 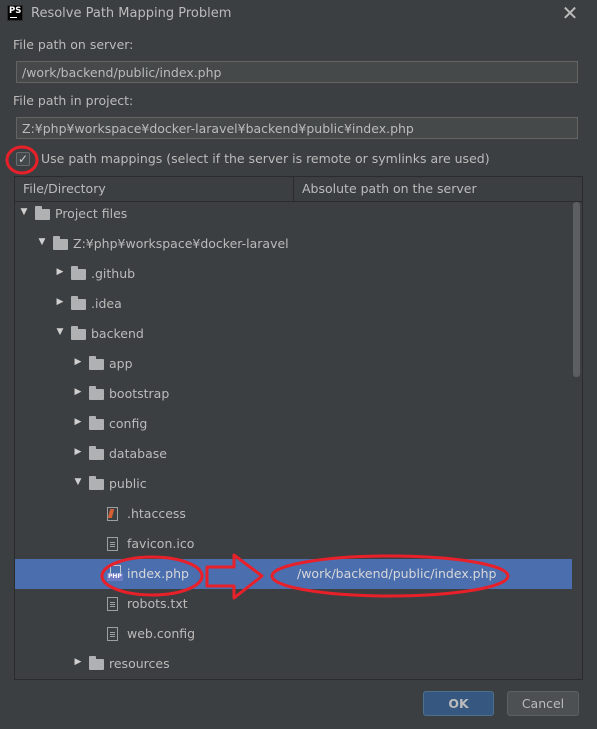 I want to click on table-row: ▶ .idea, so click(x=293, y=304).